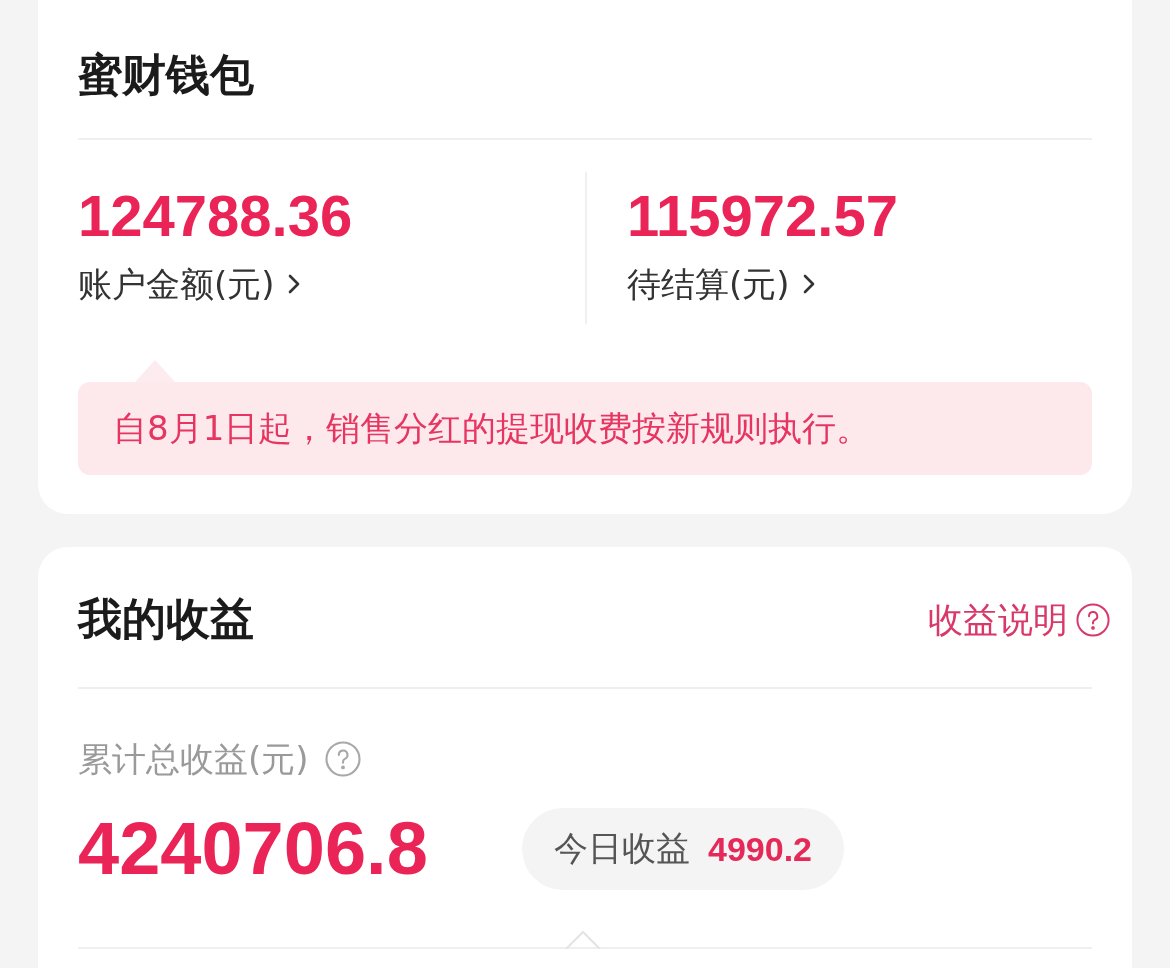 This screenshot has width=1170, height=968. What do you see at coordinates (760, 849) in the screenshot?
I see `today-earnings-value: 4990.2` at bounding box center [760, 849].